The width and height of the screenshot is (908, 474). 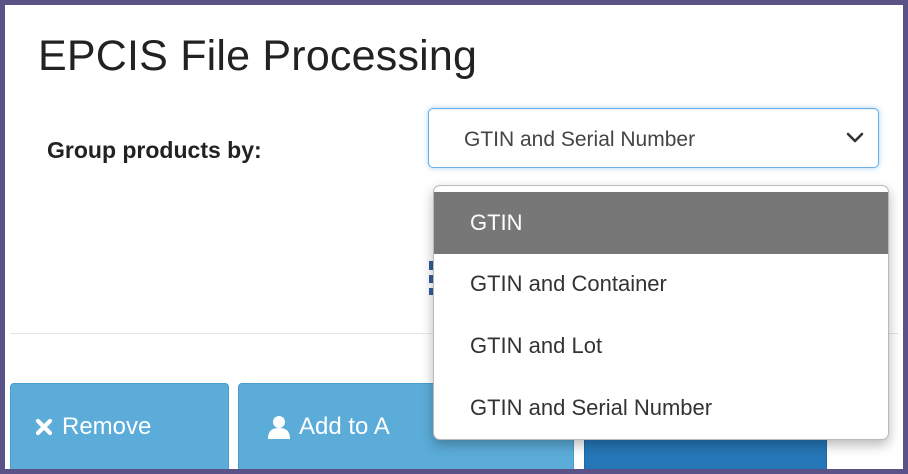 What do you see at coordinates (661, 346) in the screenshot?
I see `option-gtin-and-lot: GTIN and Lot` at bounding box center [661, 346].